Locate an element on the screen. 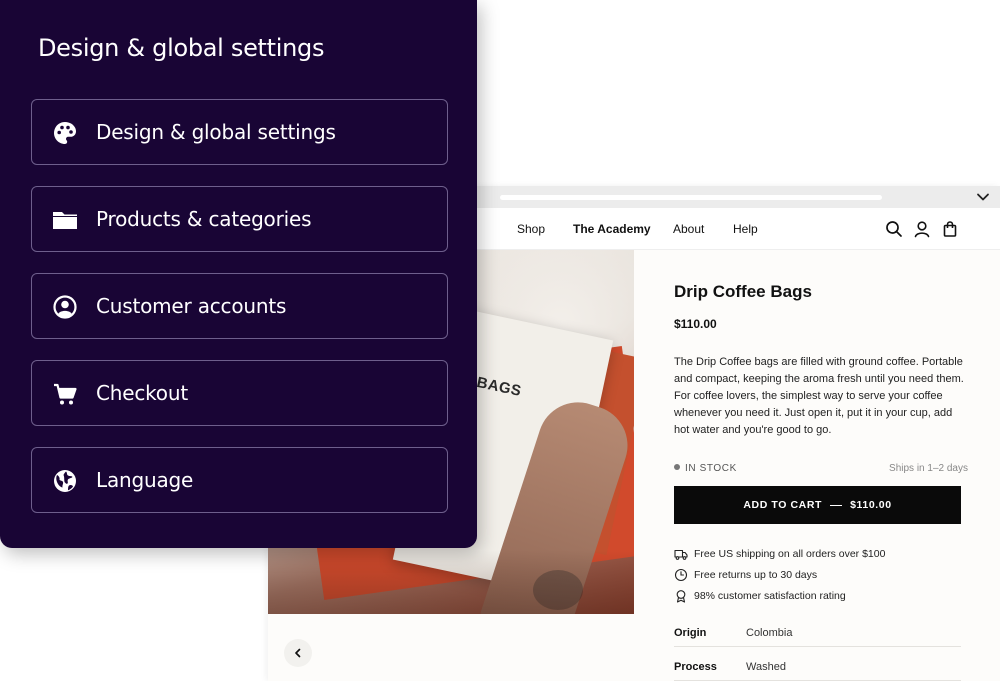  perk-satisfaction: 98% customer satisfaction rating is located at coordinates (760, 596).